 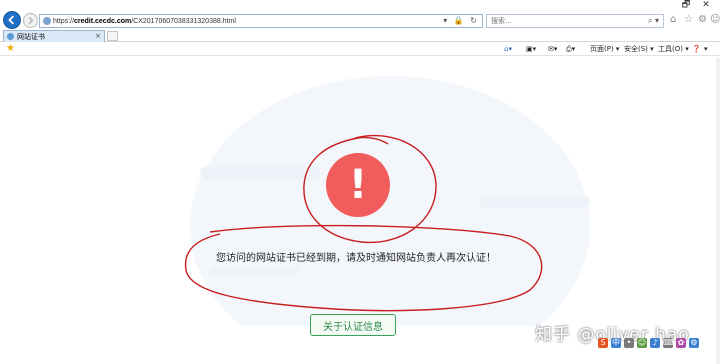 I want to click on tab-label: 网站证书, so click(x=31, y=36).